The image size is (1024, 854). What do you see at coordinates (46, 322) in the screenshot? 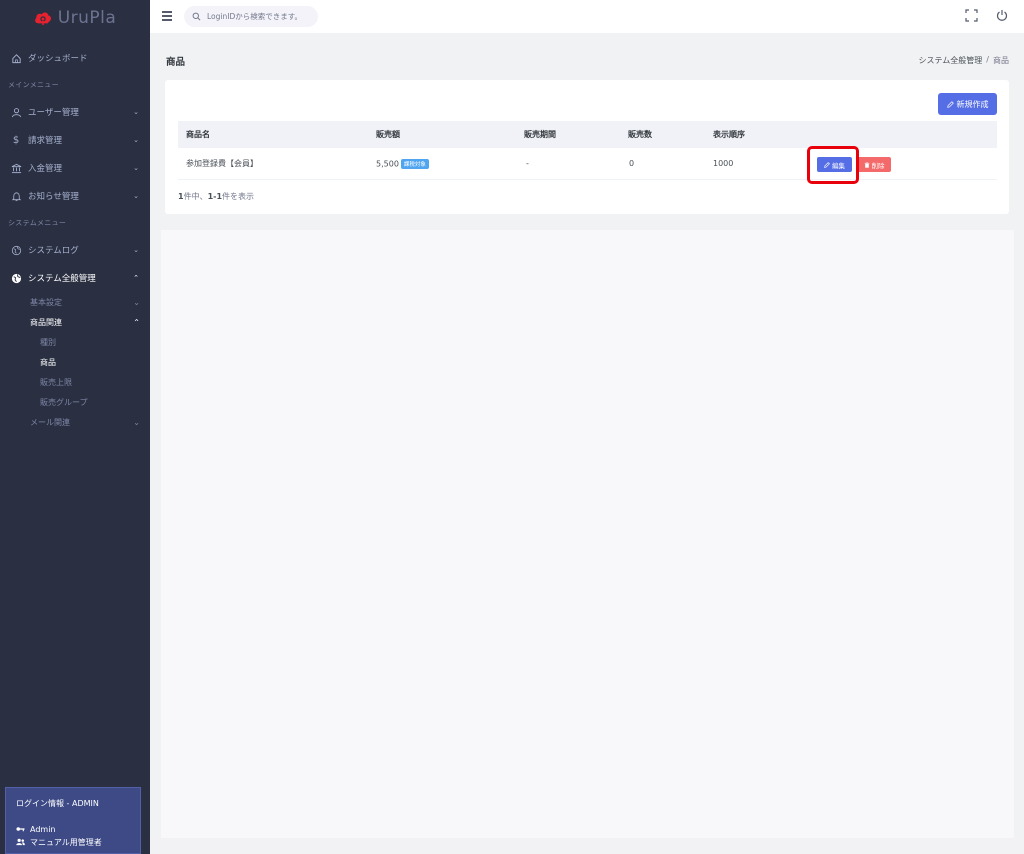
I see `sidebar-item-label: 商品関連` at bounding box center [46, 322].